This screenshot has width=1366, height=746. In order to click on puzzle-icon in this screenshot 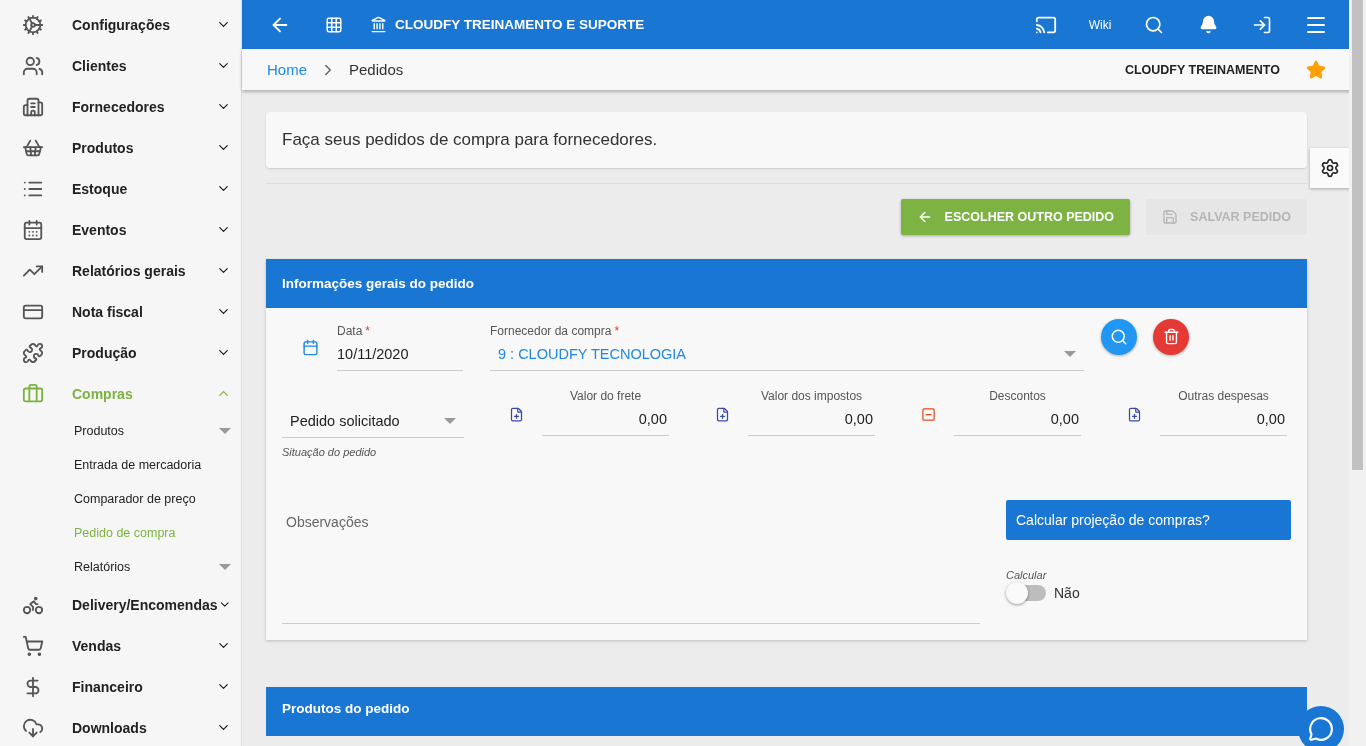, I will do `click(33, 352)`.